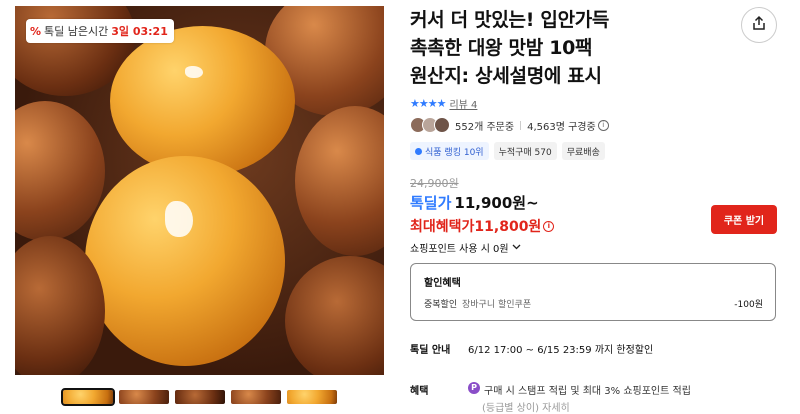 The width and height of the screenshot is (800, 414). Describe the element at coordinates (500, 249) in the screenshot. I see `points-value: 0원` at that location.